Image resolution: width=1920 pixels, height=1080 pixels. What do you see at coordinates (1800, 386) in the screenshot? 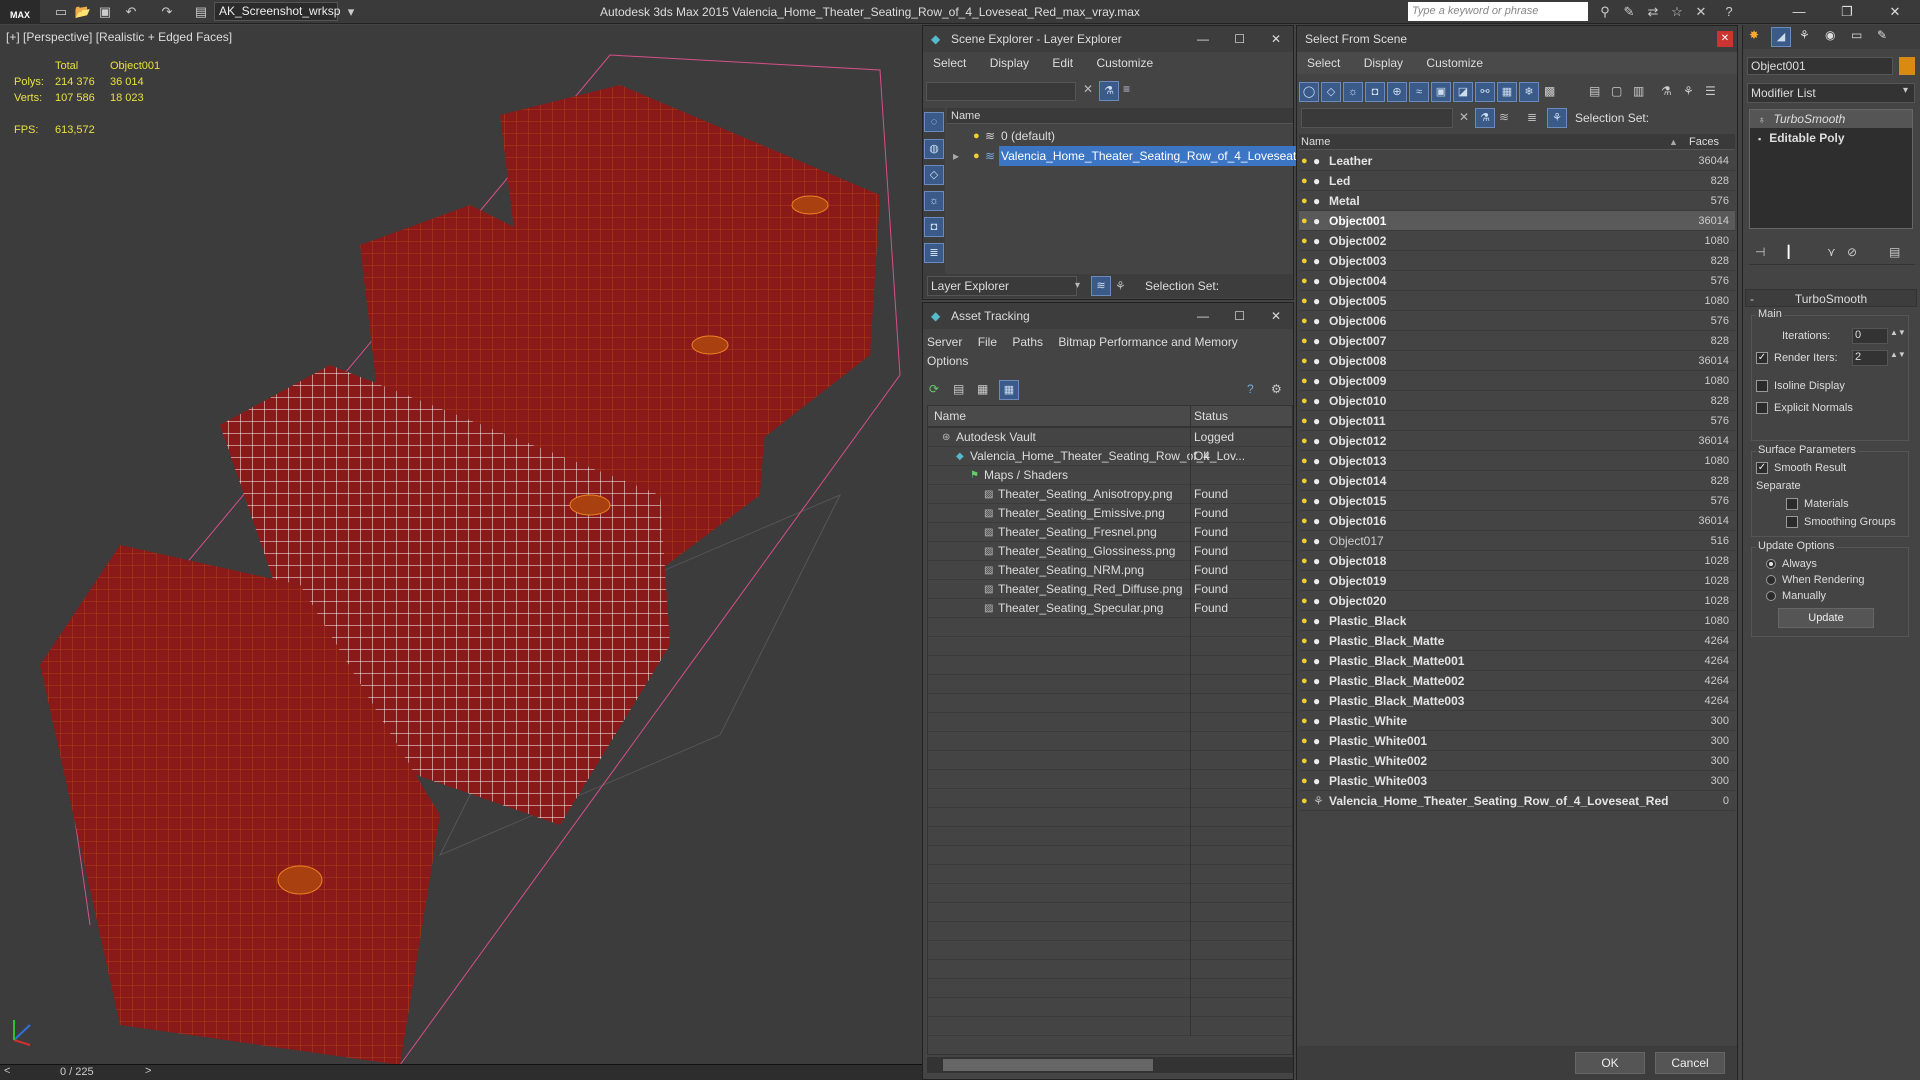
I see `isoline-toggle: Isoline Display` at bounding box center [1800, 386].